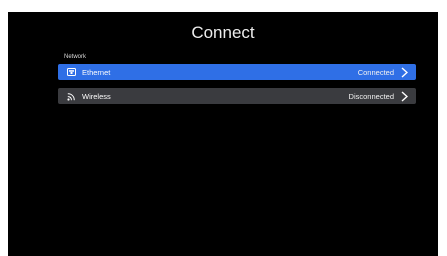  Describe the element at coordinates (375, 72) in the screenshot. I see `network-item-status: Connected` at that location.